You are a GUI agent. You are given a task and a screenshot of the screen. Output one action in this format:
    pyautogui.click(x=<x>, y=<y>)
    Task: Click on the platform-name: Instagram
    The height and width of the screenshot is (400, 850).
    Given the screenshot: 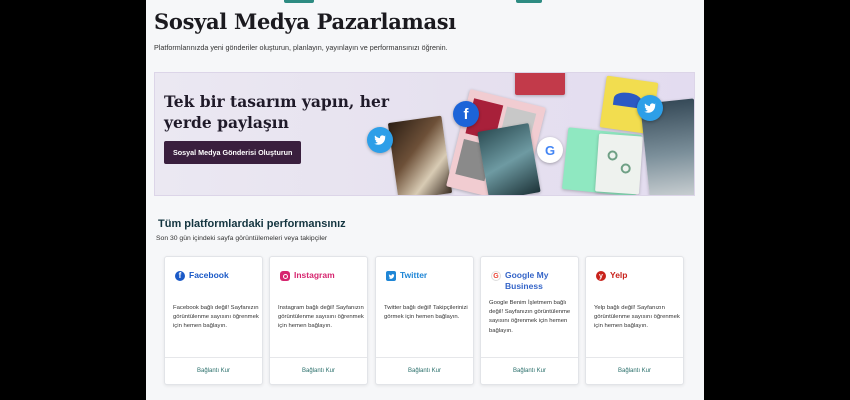 What is the action you would take?
    pyautogui.click(x=314, y=275)
    